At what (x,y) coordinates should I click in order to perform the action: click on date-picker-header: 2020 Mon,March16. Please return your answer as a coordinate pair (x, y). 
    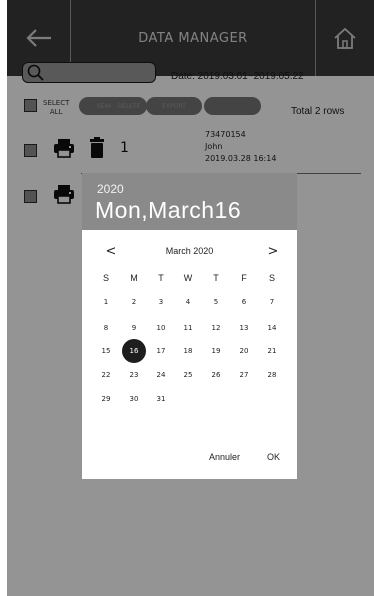
    Looking at the image, I should click on (189, 201).